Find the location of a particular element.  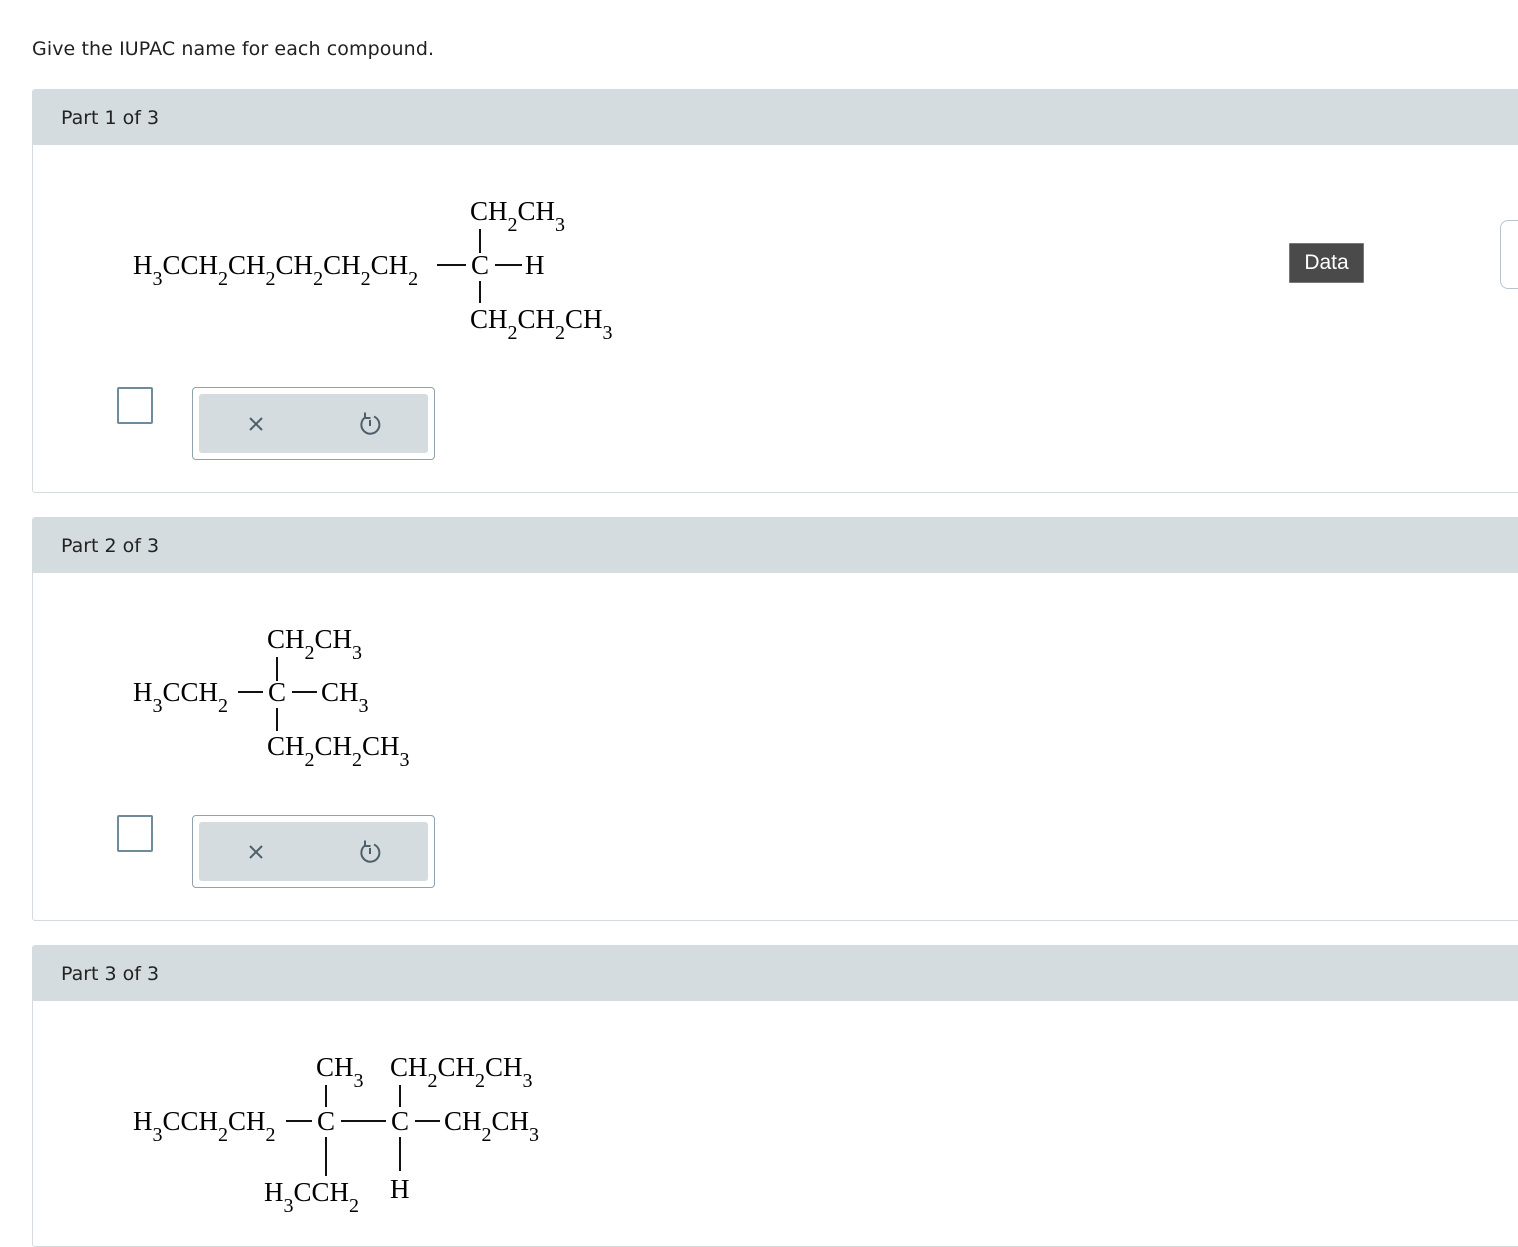

part-2-toolbox is located at coordinates (313, 851).